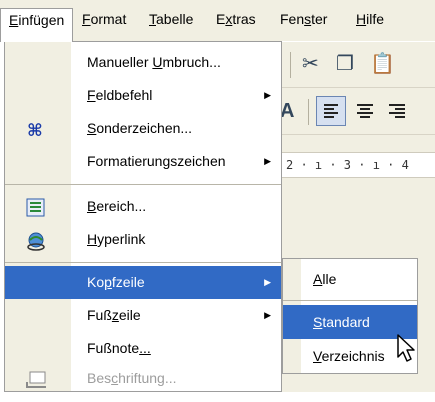 The width and height of the screenshot is (435, 402). I want to click on item-label-pre: Bes, so click(99, 378).